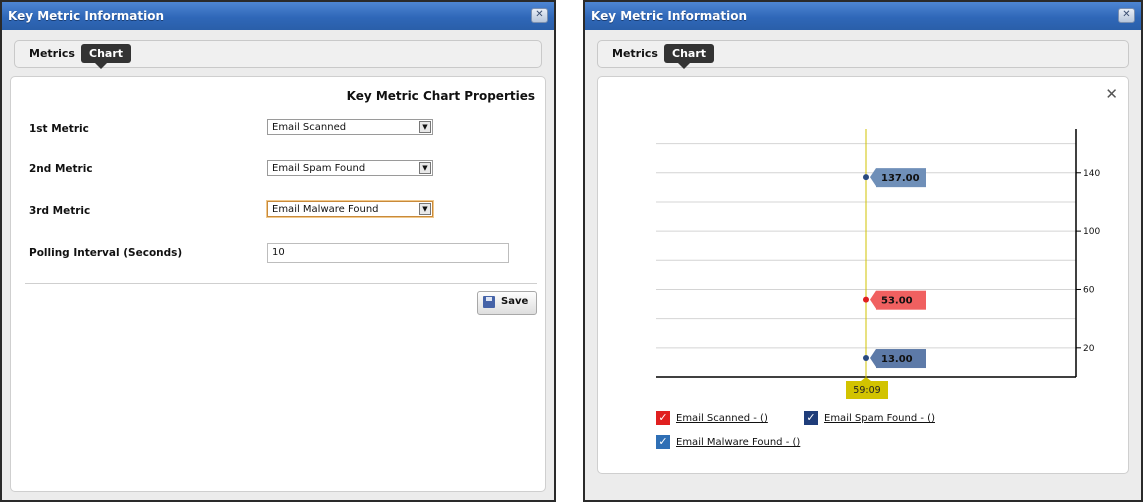 Image resolution: width=1143 pixels, height=502 pixels. I want to click on y-tick-label: 20, so click(1089, 349).